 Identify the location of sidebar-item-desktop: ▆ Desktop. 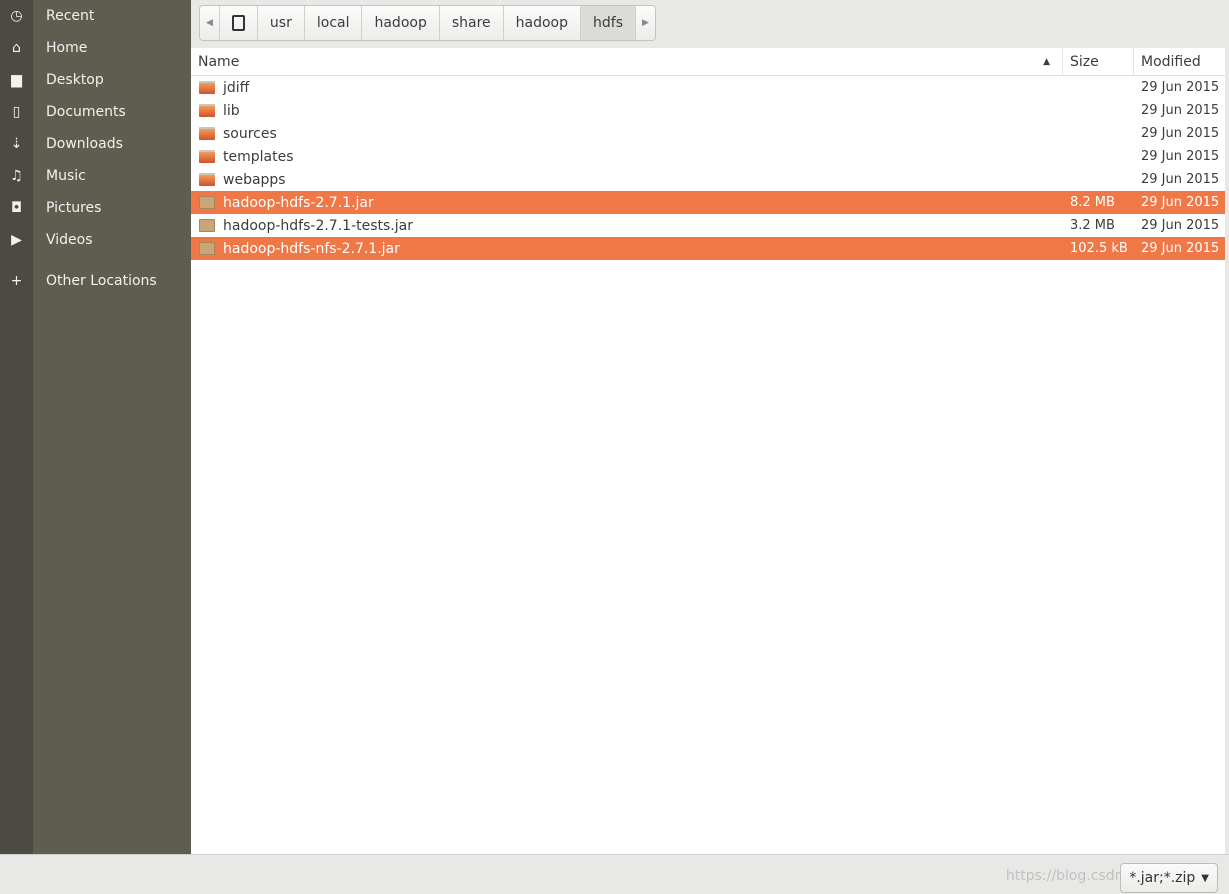
(95, 80).